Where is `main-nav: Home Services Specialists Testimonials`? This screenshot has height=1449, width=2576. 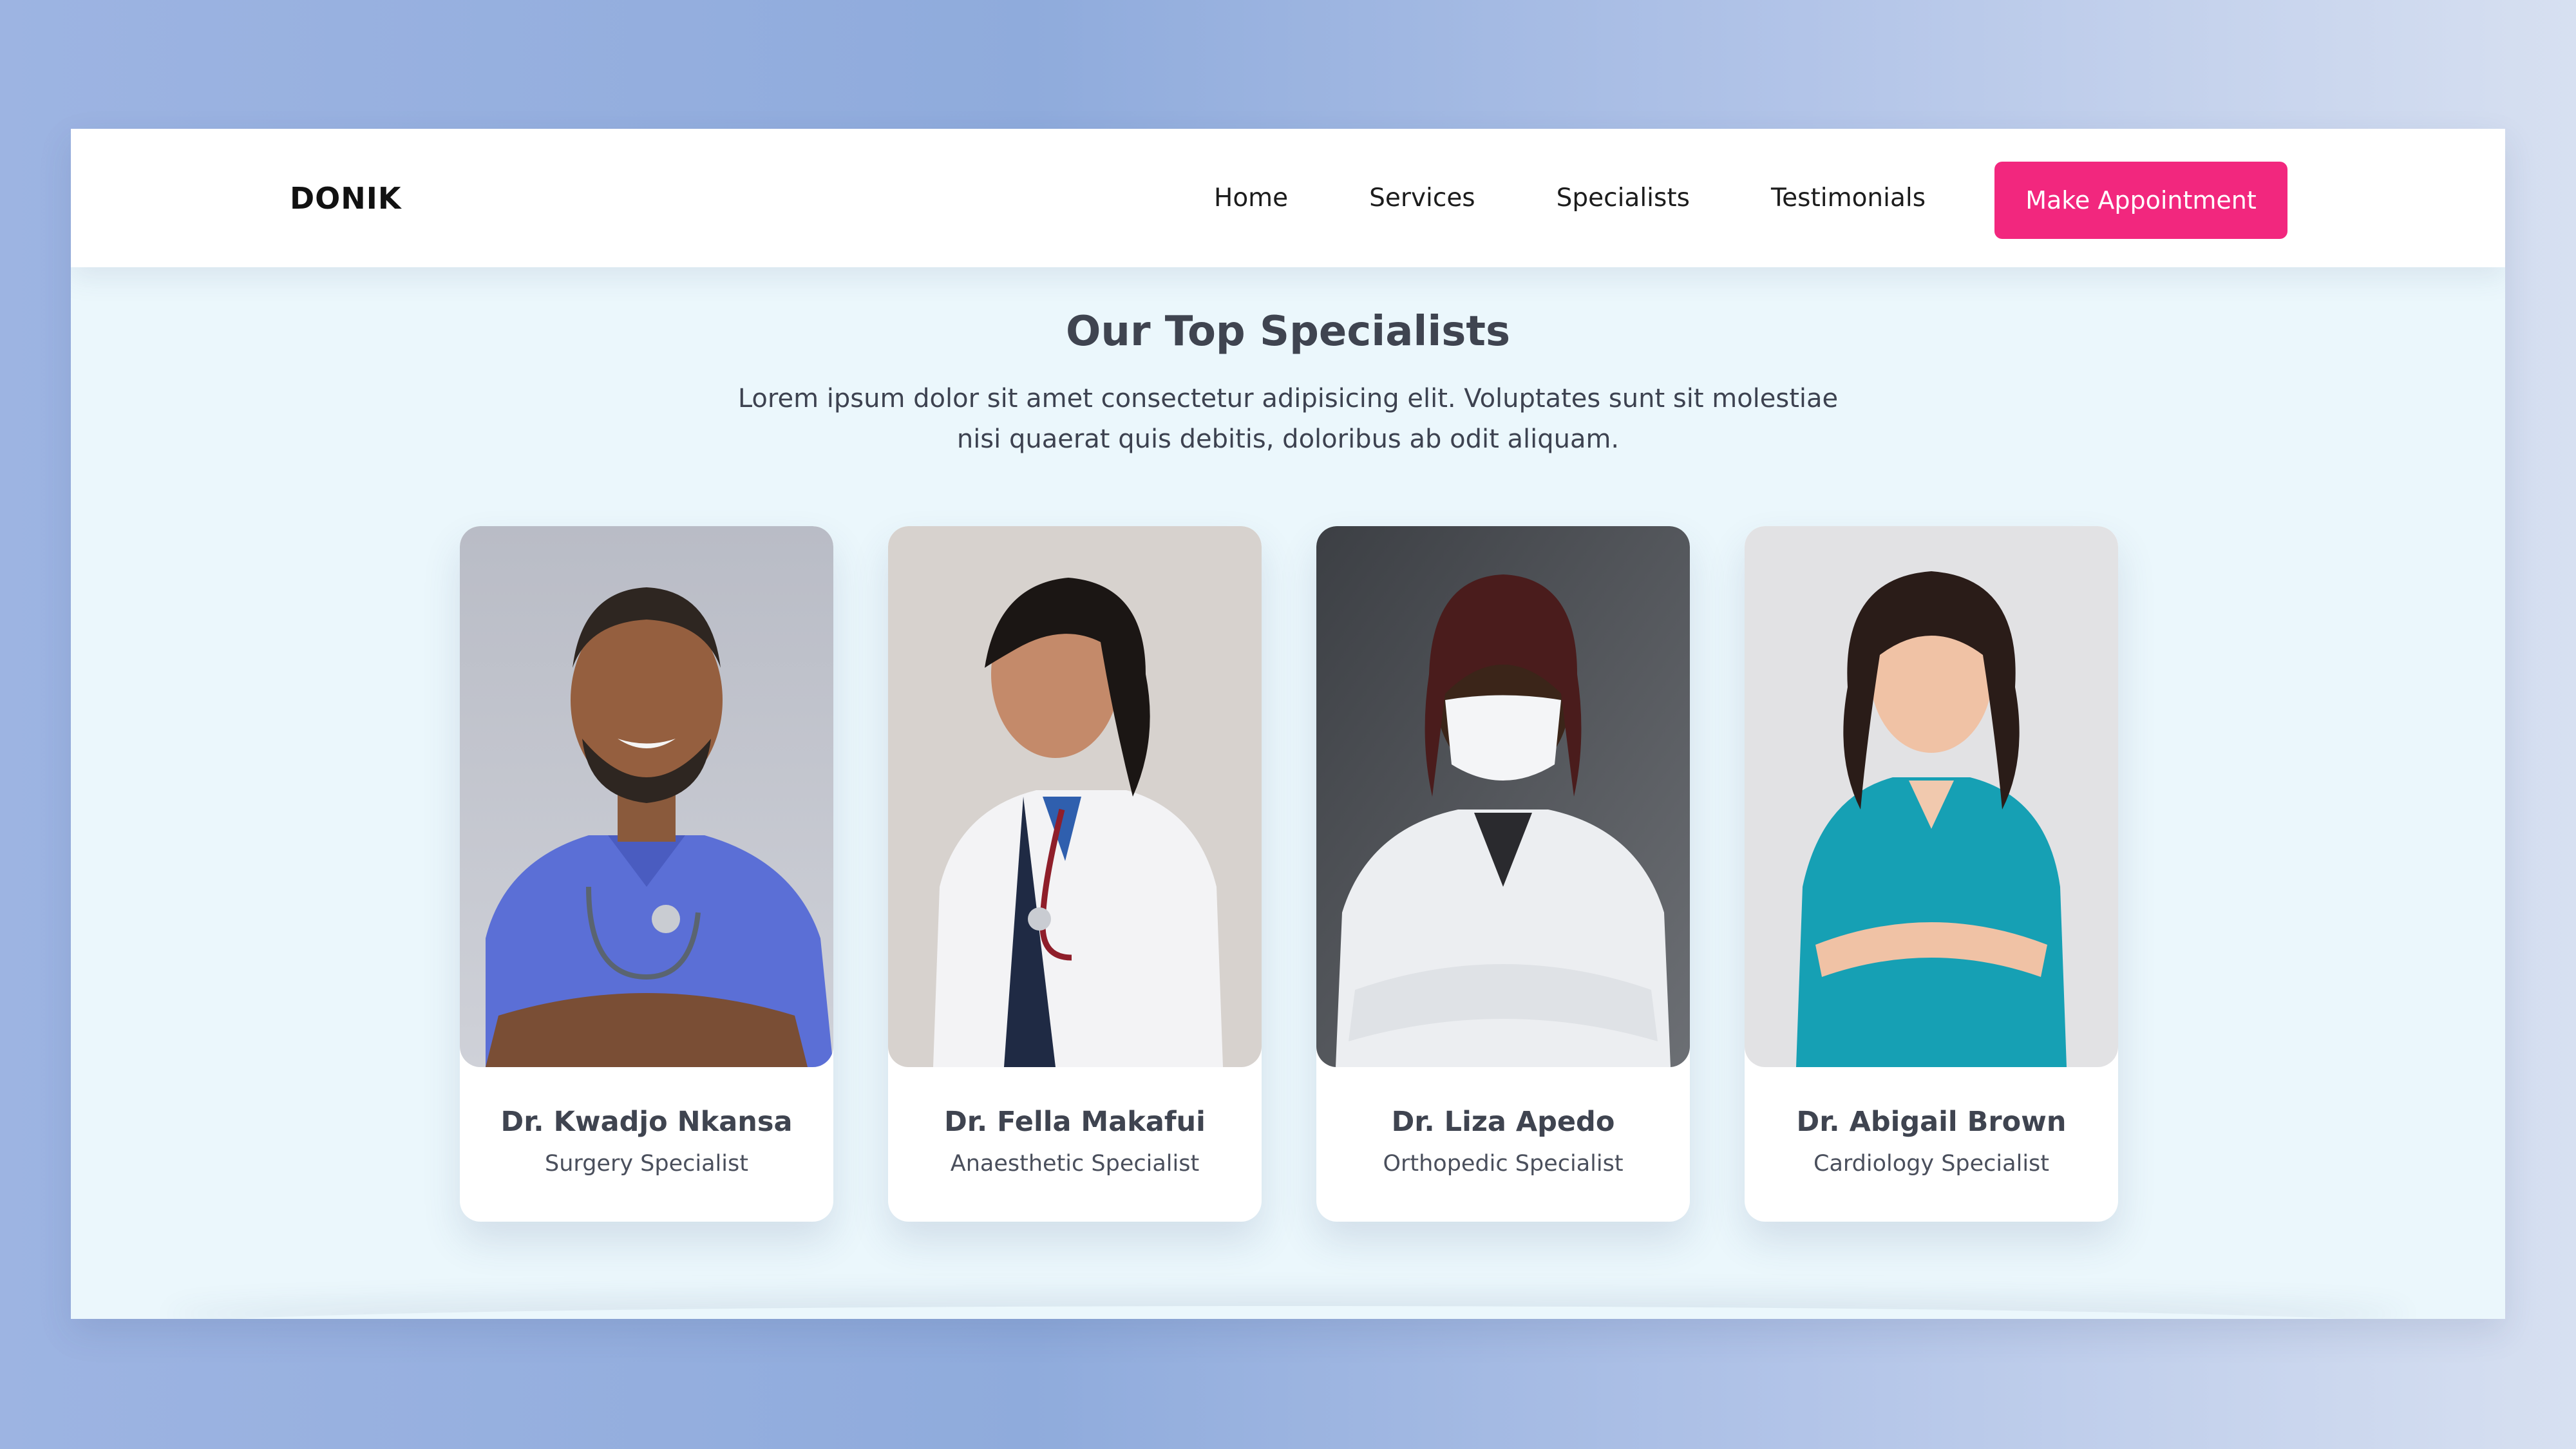
main-nav: Home Services Specialists Testimonials is located at coordinates (1570, 198).